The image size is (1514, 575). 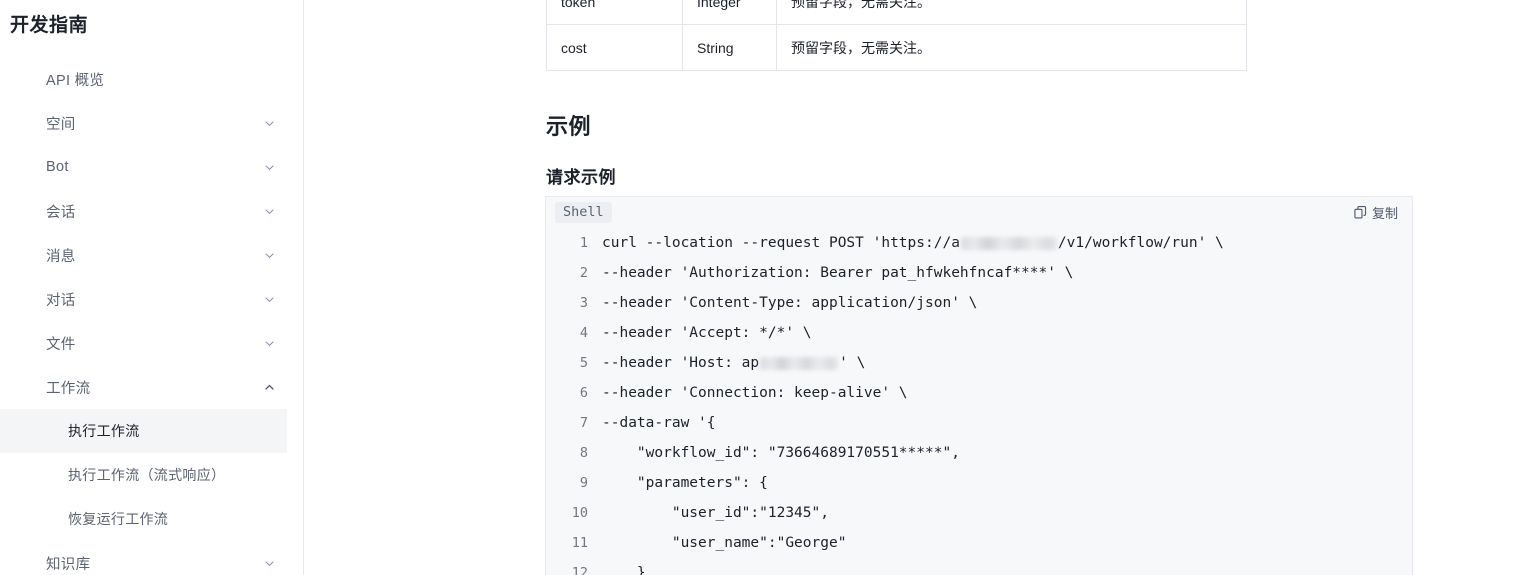 I want to click on code-line: 9 "parameters": {, so click(x=979, y=483).